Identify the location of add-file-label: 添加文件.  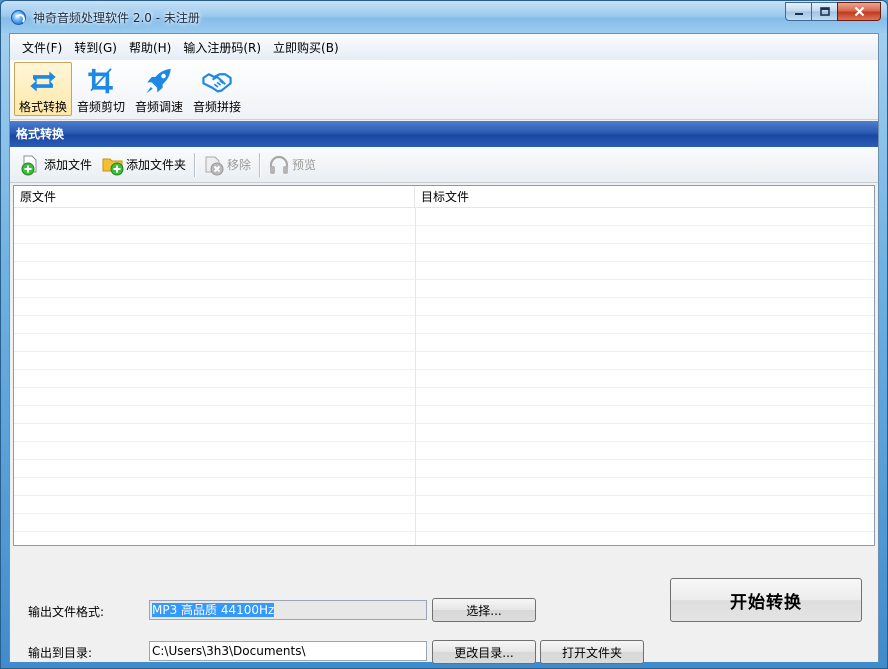
(68, 165).